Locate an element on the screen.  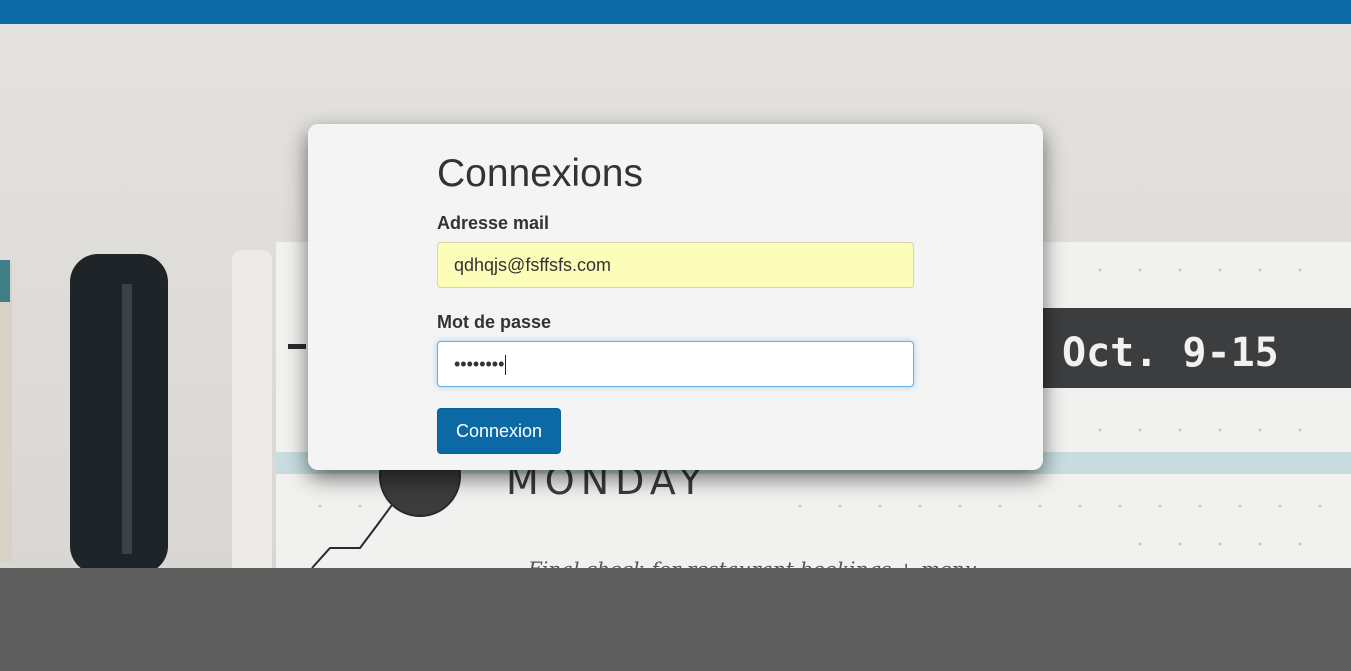
date-banner-text: Oct. 9-15 is located at coordinates (1170, 353).